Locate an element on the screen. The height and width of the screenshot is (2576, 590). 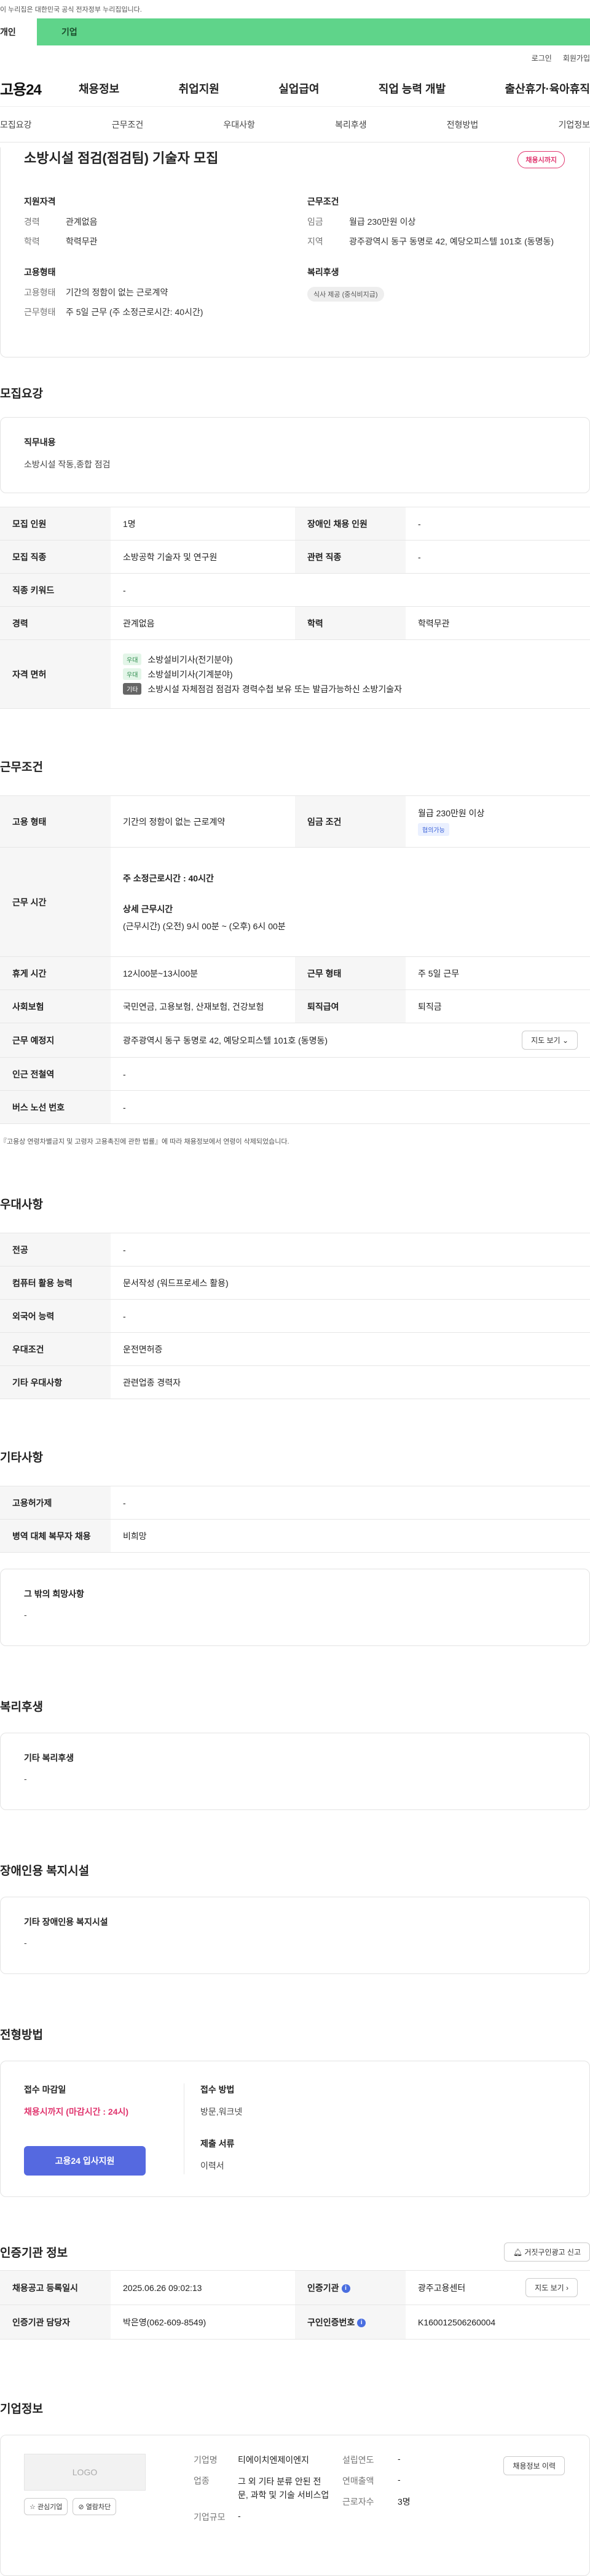
list-item: 기타 소방시설 자체점검 점검자 경력수첩 보유 또는 발급가능하신 소방기술자 is located at coordinates (351, 689).